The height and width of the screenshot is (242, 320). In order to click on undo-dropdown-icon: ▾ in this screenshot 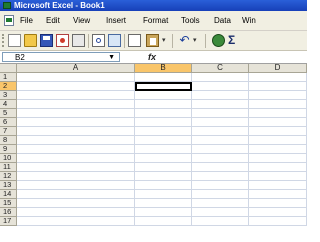, I will do `click(196, 40)`.